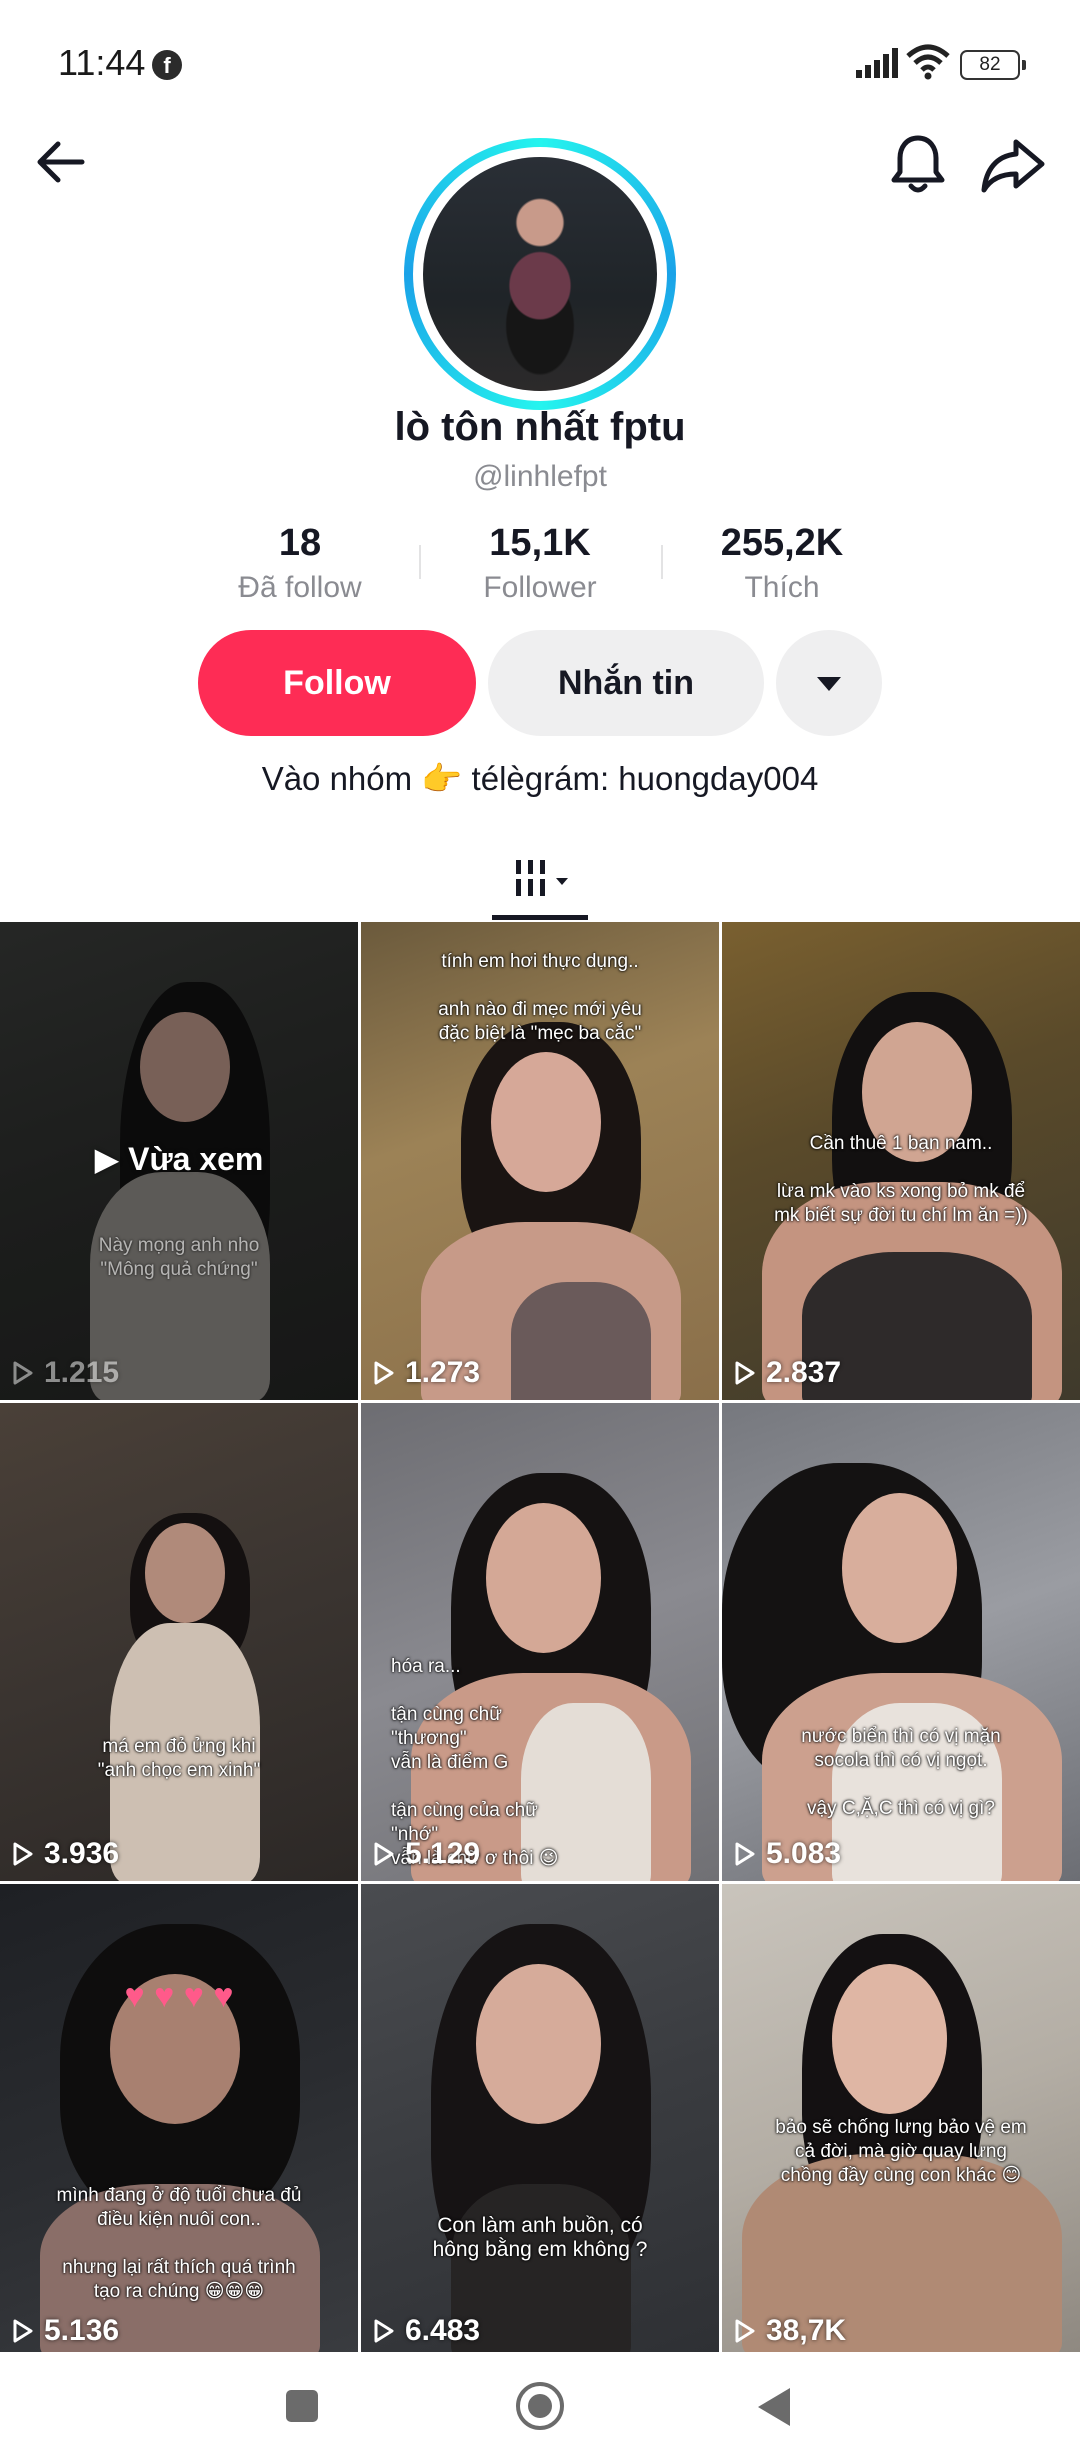  Describe the element at coordinates (829, 683) in the screenshot. I see `more-options-button` at that location.